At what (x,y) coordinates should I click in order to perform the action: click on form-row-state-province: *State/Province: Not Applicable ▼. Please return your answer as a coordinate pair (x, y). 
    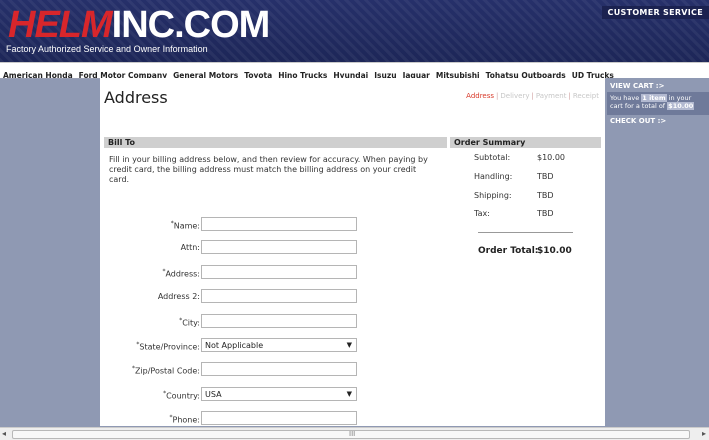
    Looking at the image, I should click on (352, 345).